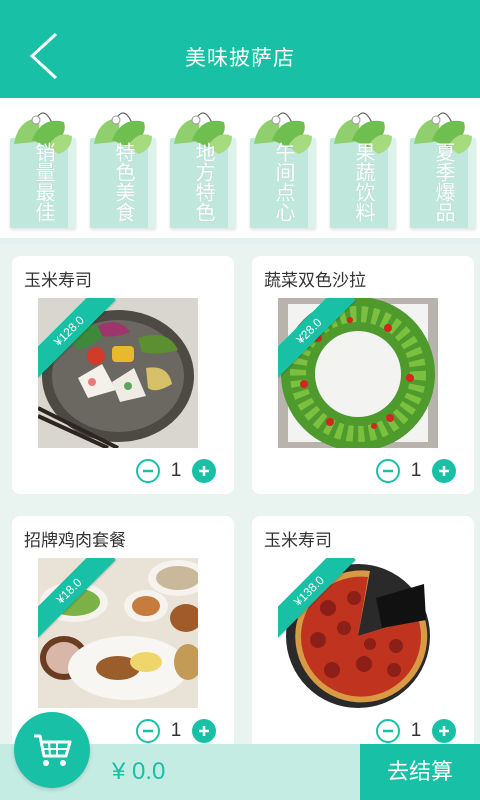 This screenshot has height=800, width=480. Describe the element at coordinates (43, 182) in the screenshot. I see `tag-label: 销量最佳` at that location.